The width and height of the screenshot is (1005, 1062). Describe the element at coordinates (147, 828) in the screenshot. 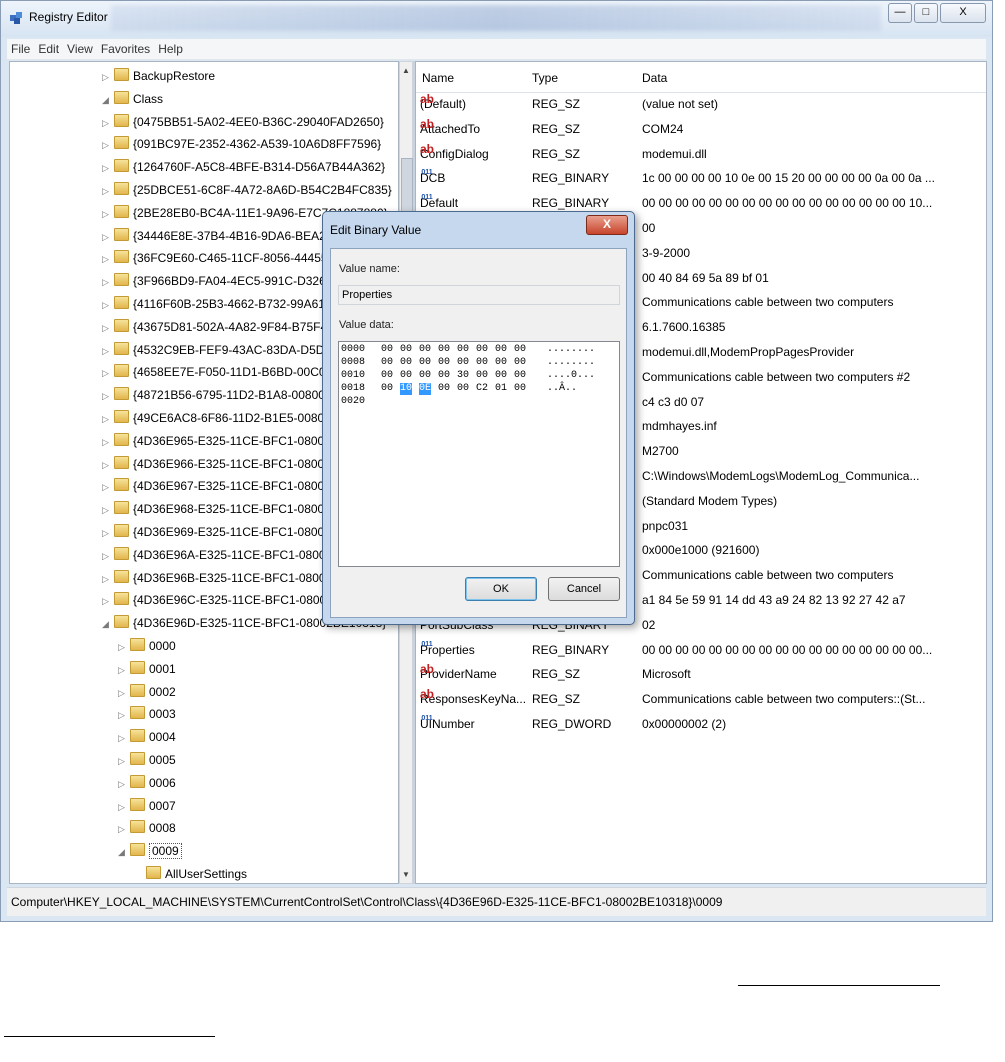

I see `tree-item: ▷ 0008` at that location.